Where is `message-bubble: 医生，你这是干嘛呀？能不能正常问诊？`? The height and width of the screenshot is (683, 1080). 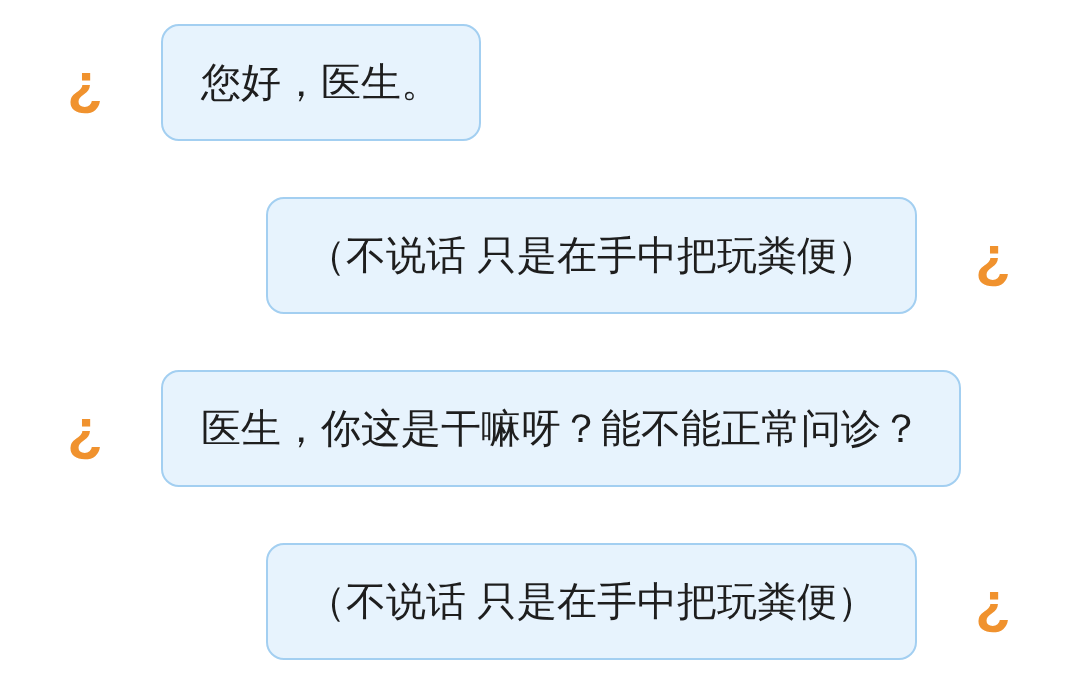
message-bubble: 医生，你这是干嘛呀？能不能正常问诊？ is located at coordinates (561, 428).